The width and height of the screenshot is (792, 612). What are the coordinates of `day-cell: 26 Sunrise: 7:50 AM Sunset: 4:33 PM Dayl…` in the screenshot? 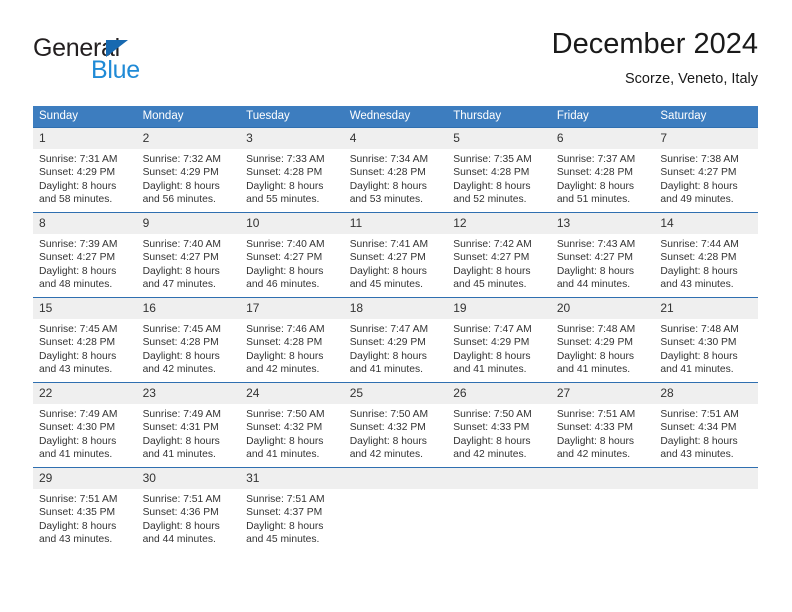 It's located at (499, 425).